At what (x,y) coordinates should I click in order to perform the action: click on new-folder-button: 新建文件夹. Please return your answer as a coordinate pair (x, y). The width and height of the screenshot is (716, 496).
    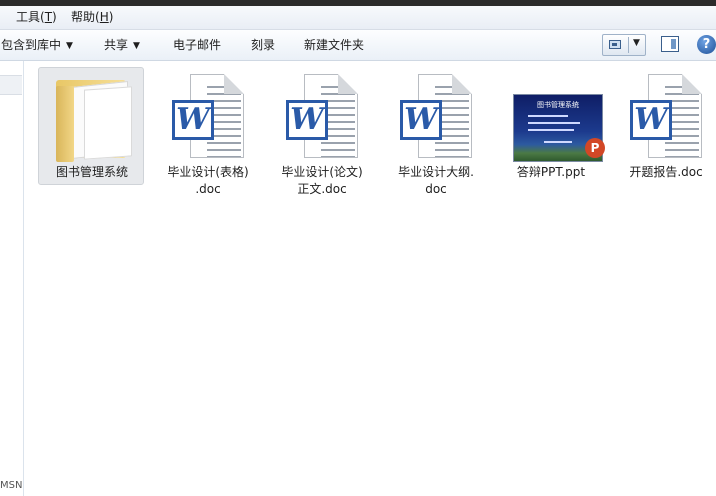
    Looking at the image, I should click on (334, 45).